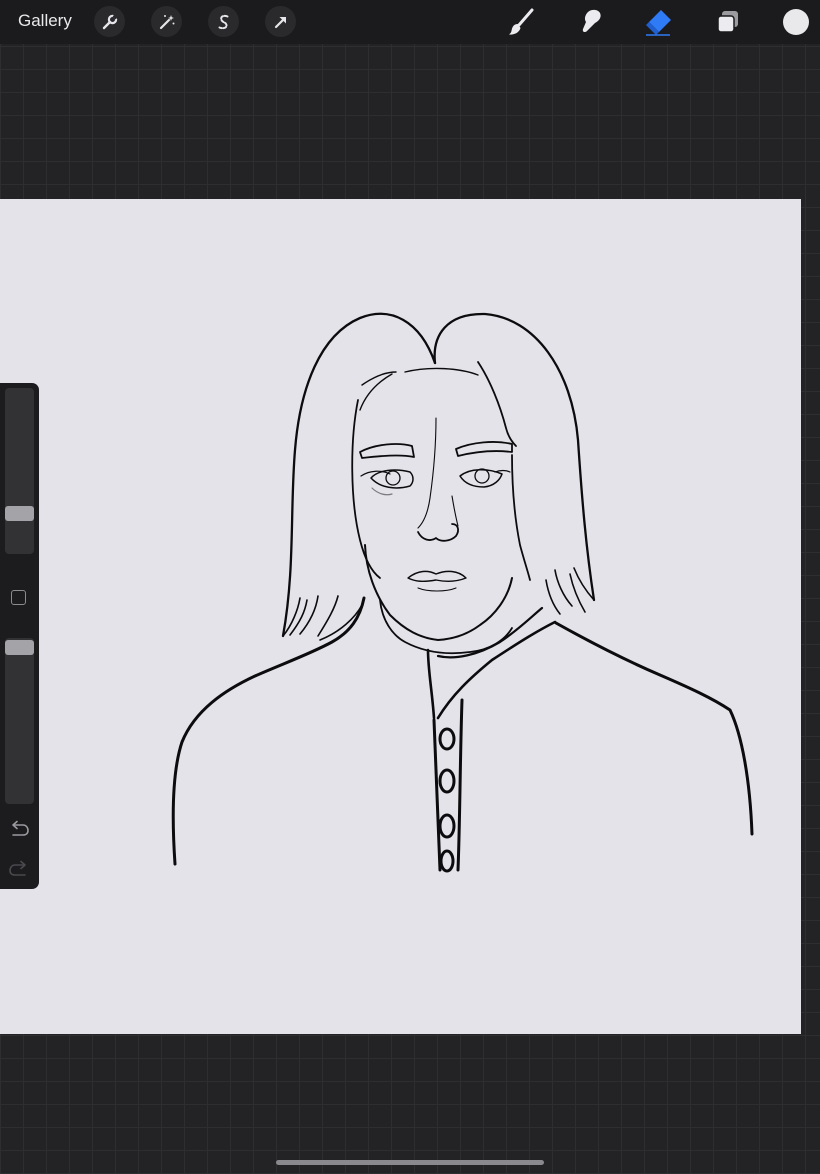 Image resolution: width=820 pixels, height=1174 pixels. I want to click on opacity-handle, so click(19, 647).